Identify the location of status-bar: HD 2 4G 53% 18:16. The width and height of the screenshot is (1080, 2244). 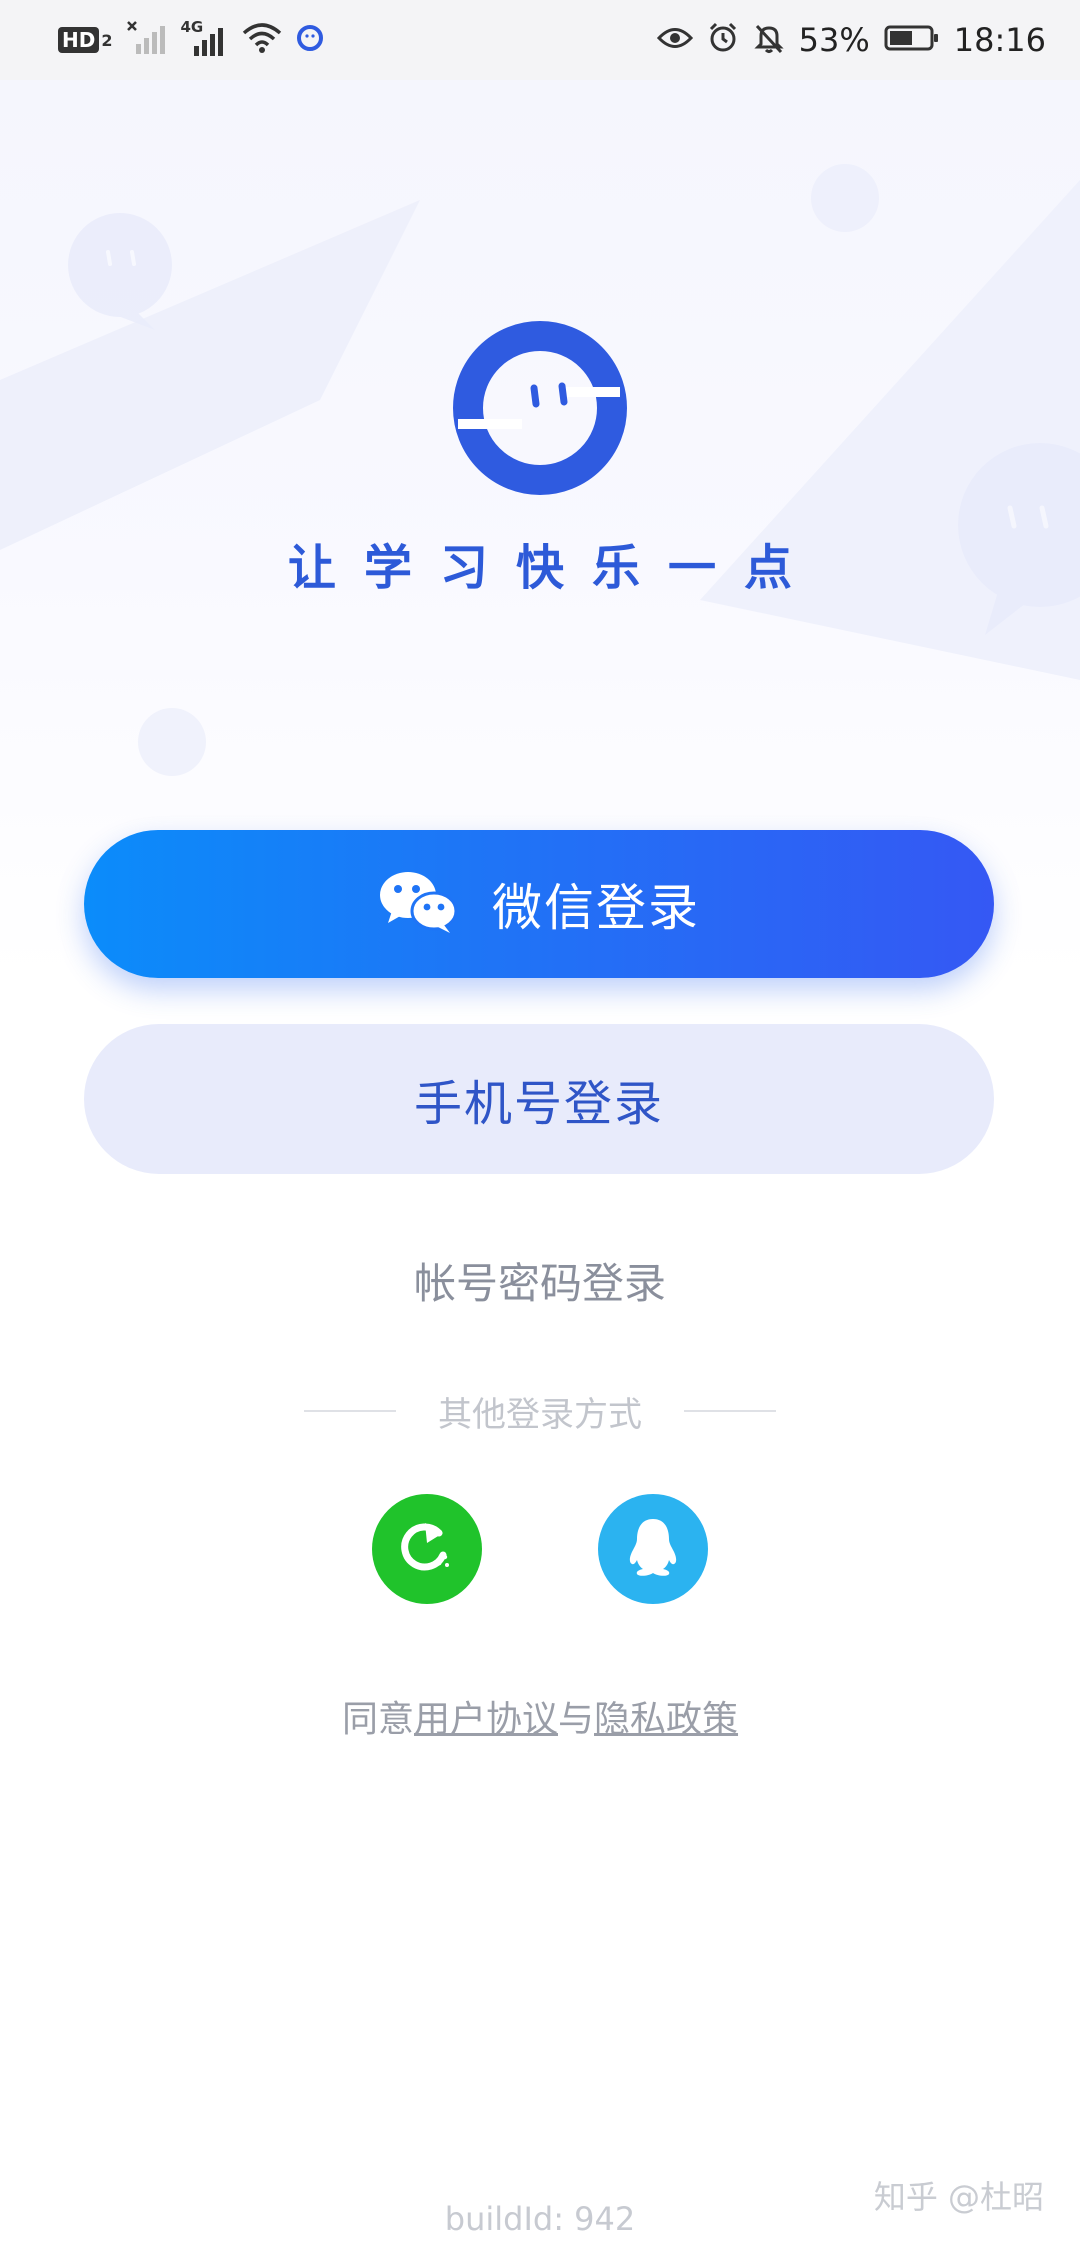
(540, 40).